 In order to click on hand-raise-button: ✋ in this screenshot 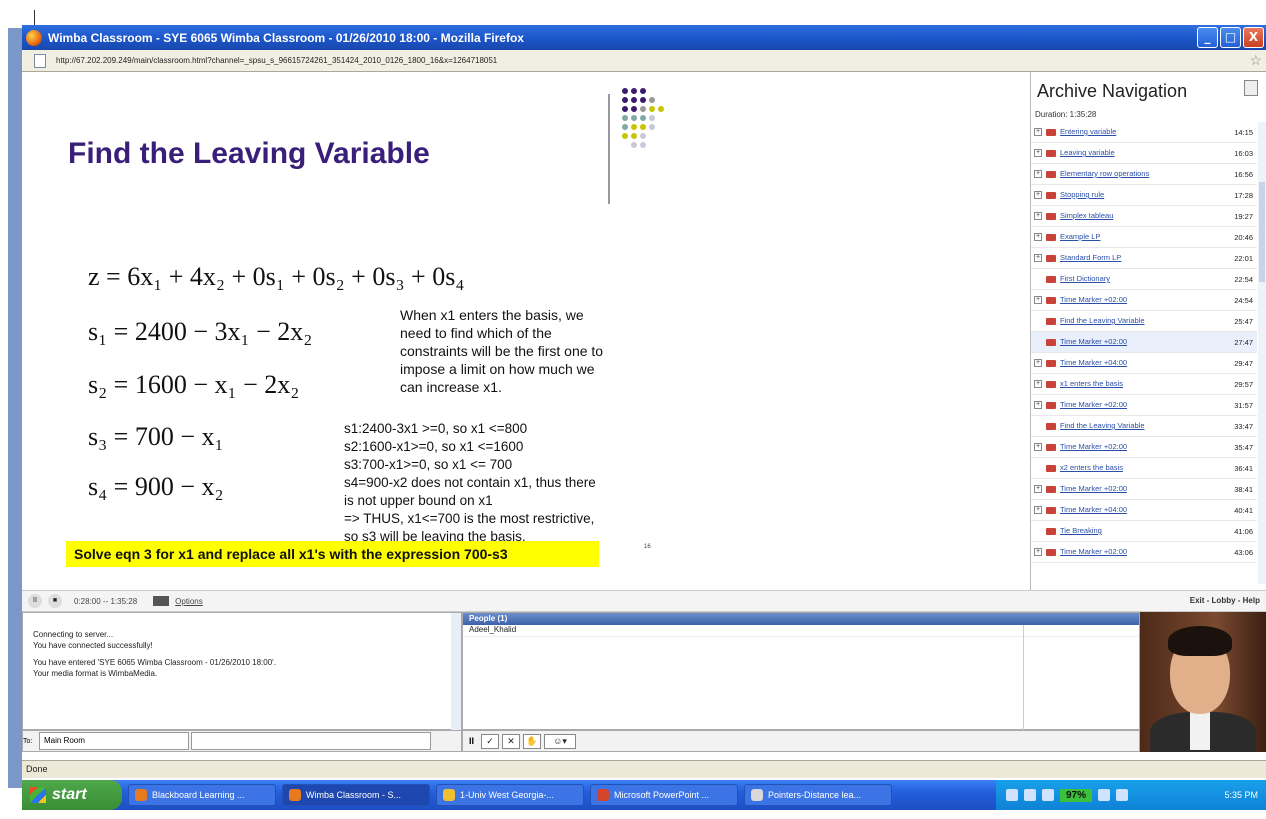, I will do `click(532, 741)`.